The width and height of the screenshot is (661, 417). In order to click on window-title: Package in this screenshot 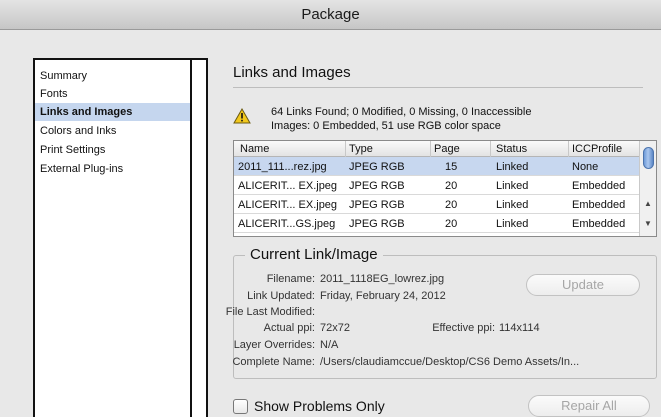, I will do `click(330, 14)`.